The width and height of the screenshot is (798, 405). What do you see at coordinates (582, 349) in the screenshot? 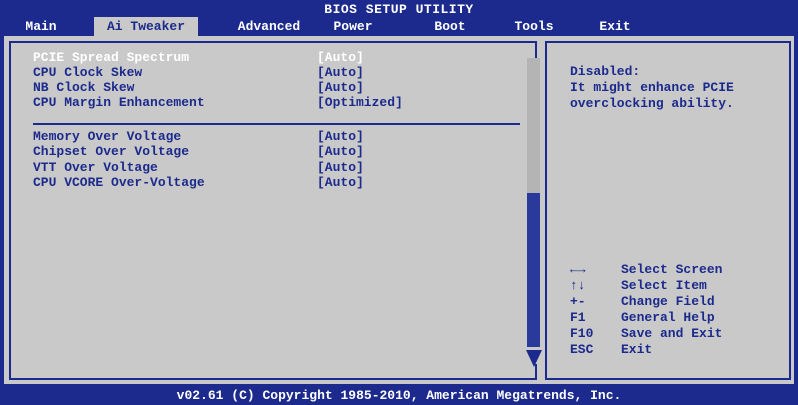
I see `key-label: ESC` at bounding box center [582, 349].